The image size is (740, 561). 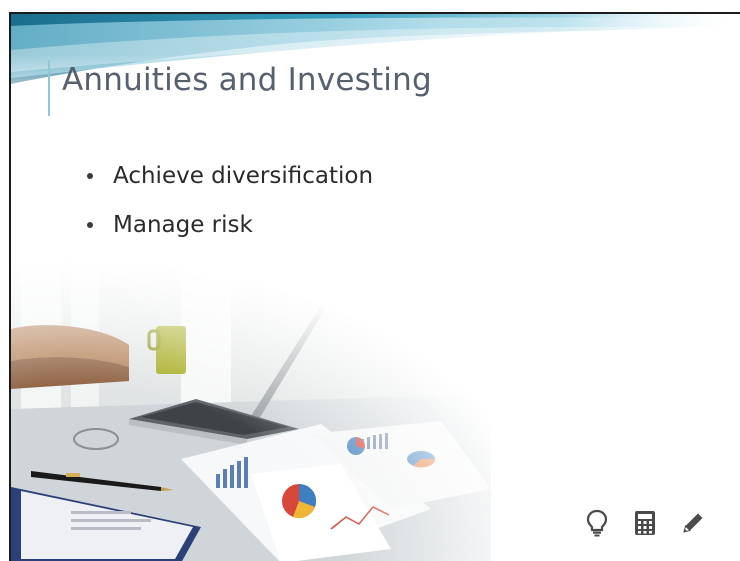 I want to click on slide-title: Annuities and Investing, so click(x=247, y=80).